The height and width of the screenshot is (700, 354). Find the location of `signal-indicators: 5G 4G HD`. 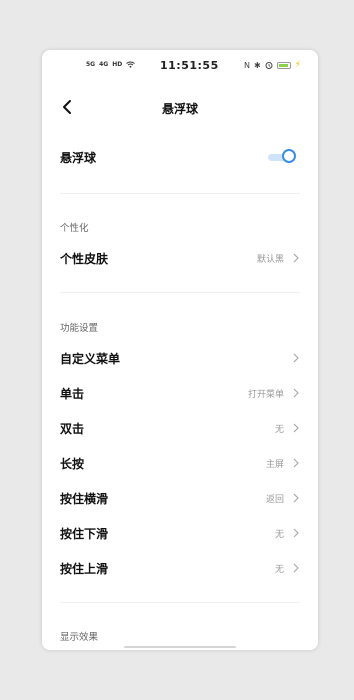

signal-indicators: 5G 4G HD is located at coordinates (111, 64).